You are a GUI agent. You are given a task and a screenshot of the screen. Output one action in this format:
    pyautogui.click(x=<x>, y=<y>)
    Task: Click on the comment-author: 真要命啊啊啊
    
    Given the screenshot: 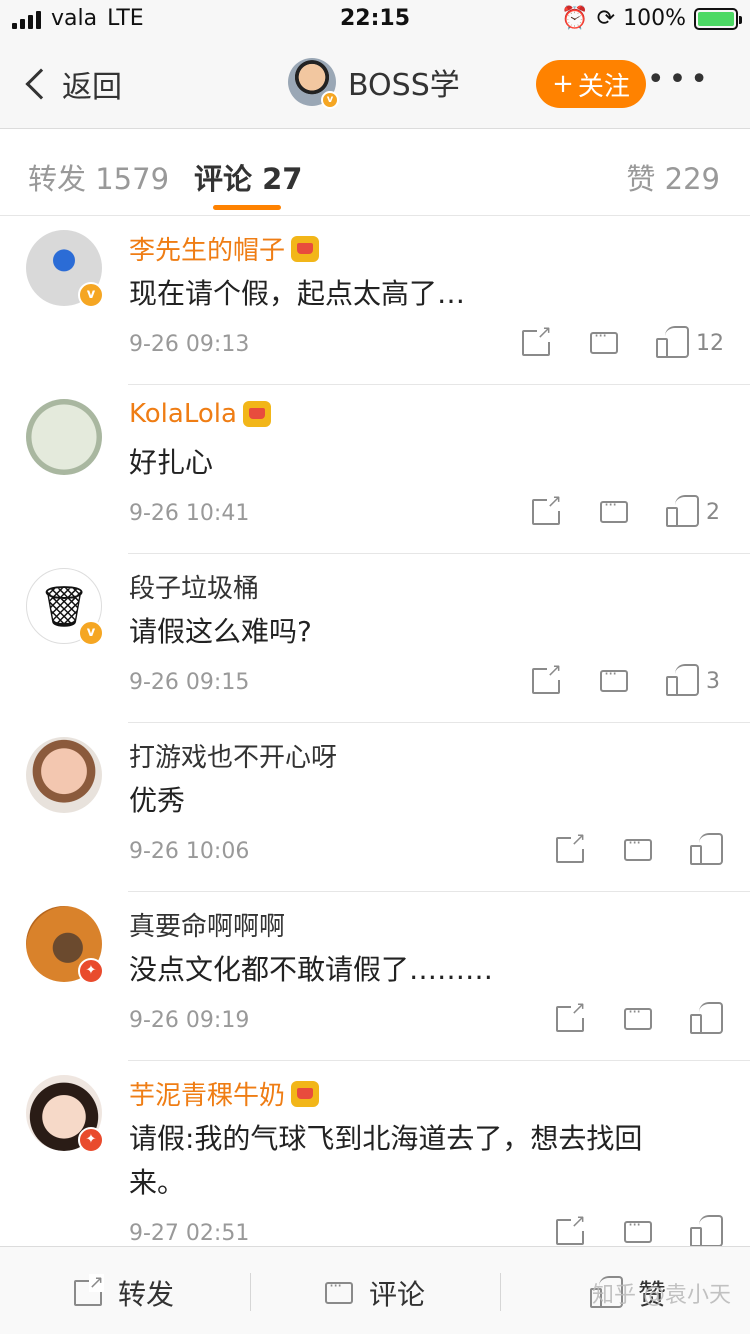 What is the action you would take?
    pyautogui.click(x=207, y=924)
    